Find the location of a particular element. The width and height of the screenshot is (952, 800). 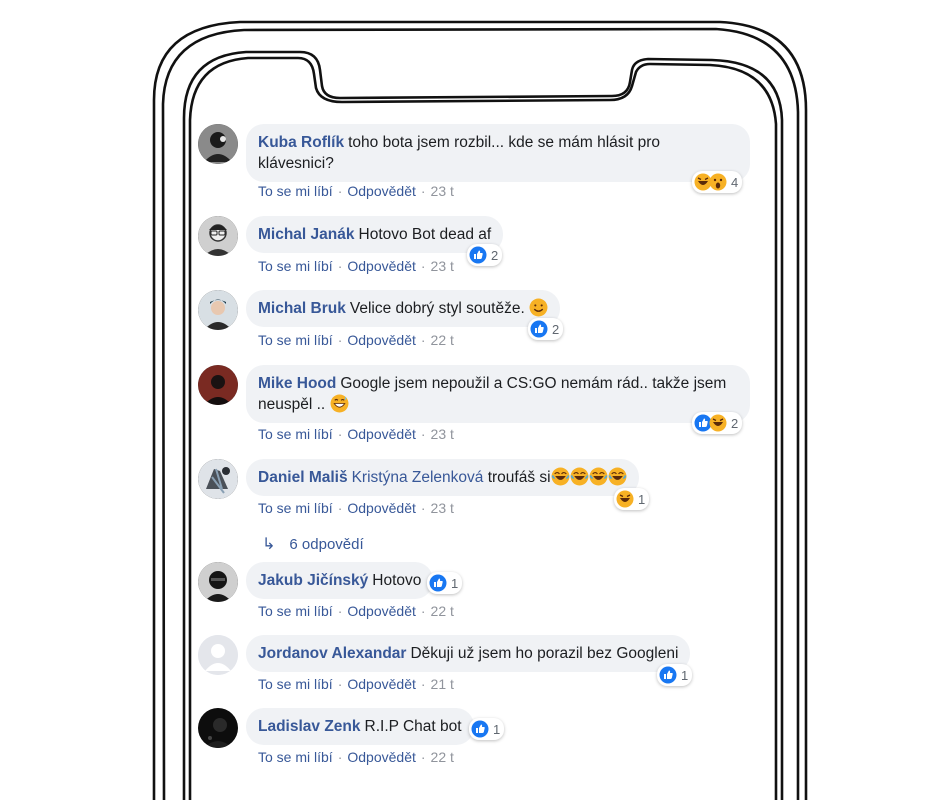

comment-author: Jakub Jičínský is located at coordinates (313, 580).